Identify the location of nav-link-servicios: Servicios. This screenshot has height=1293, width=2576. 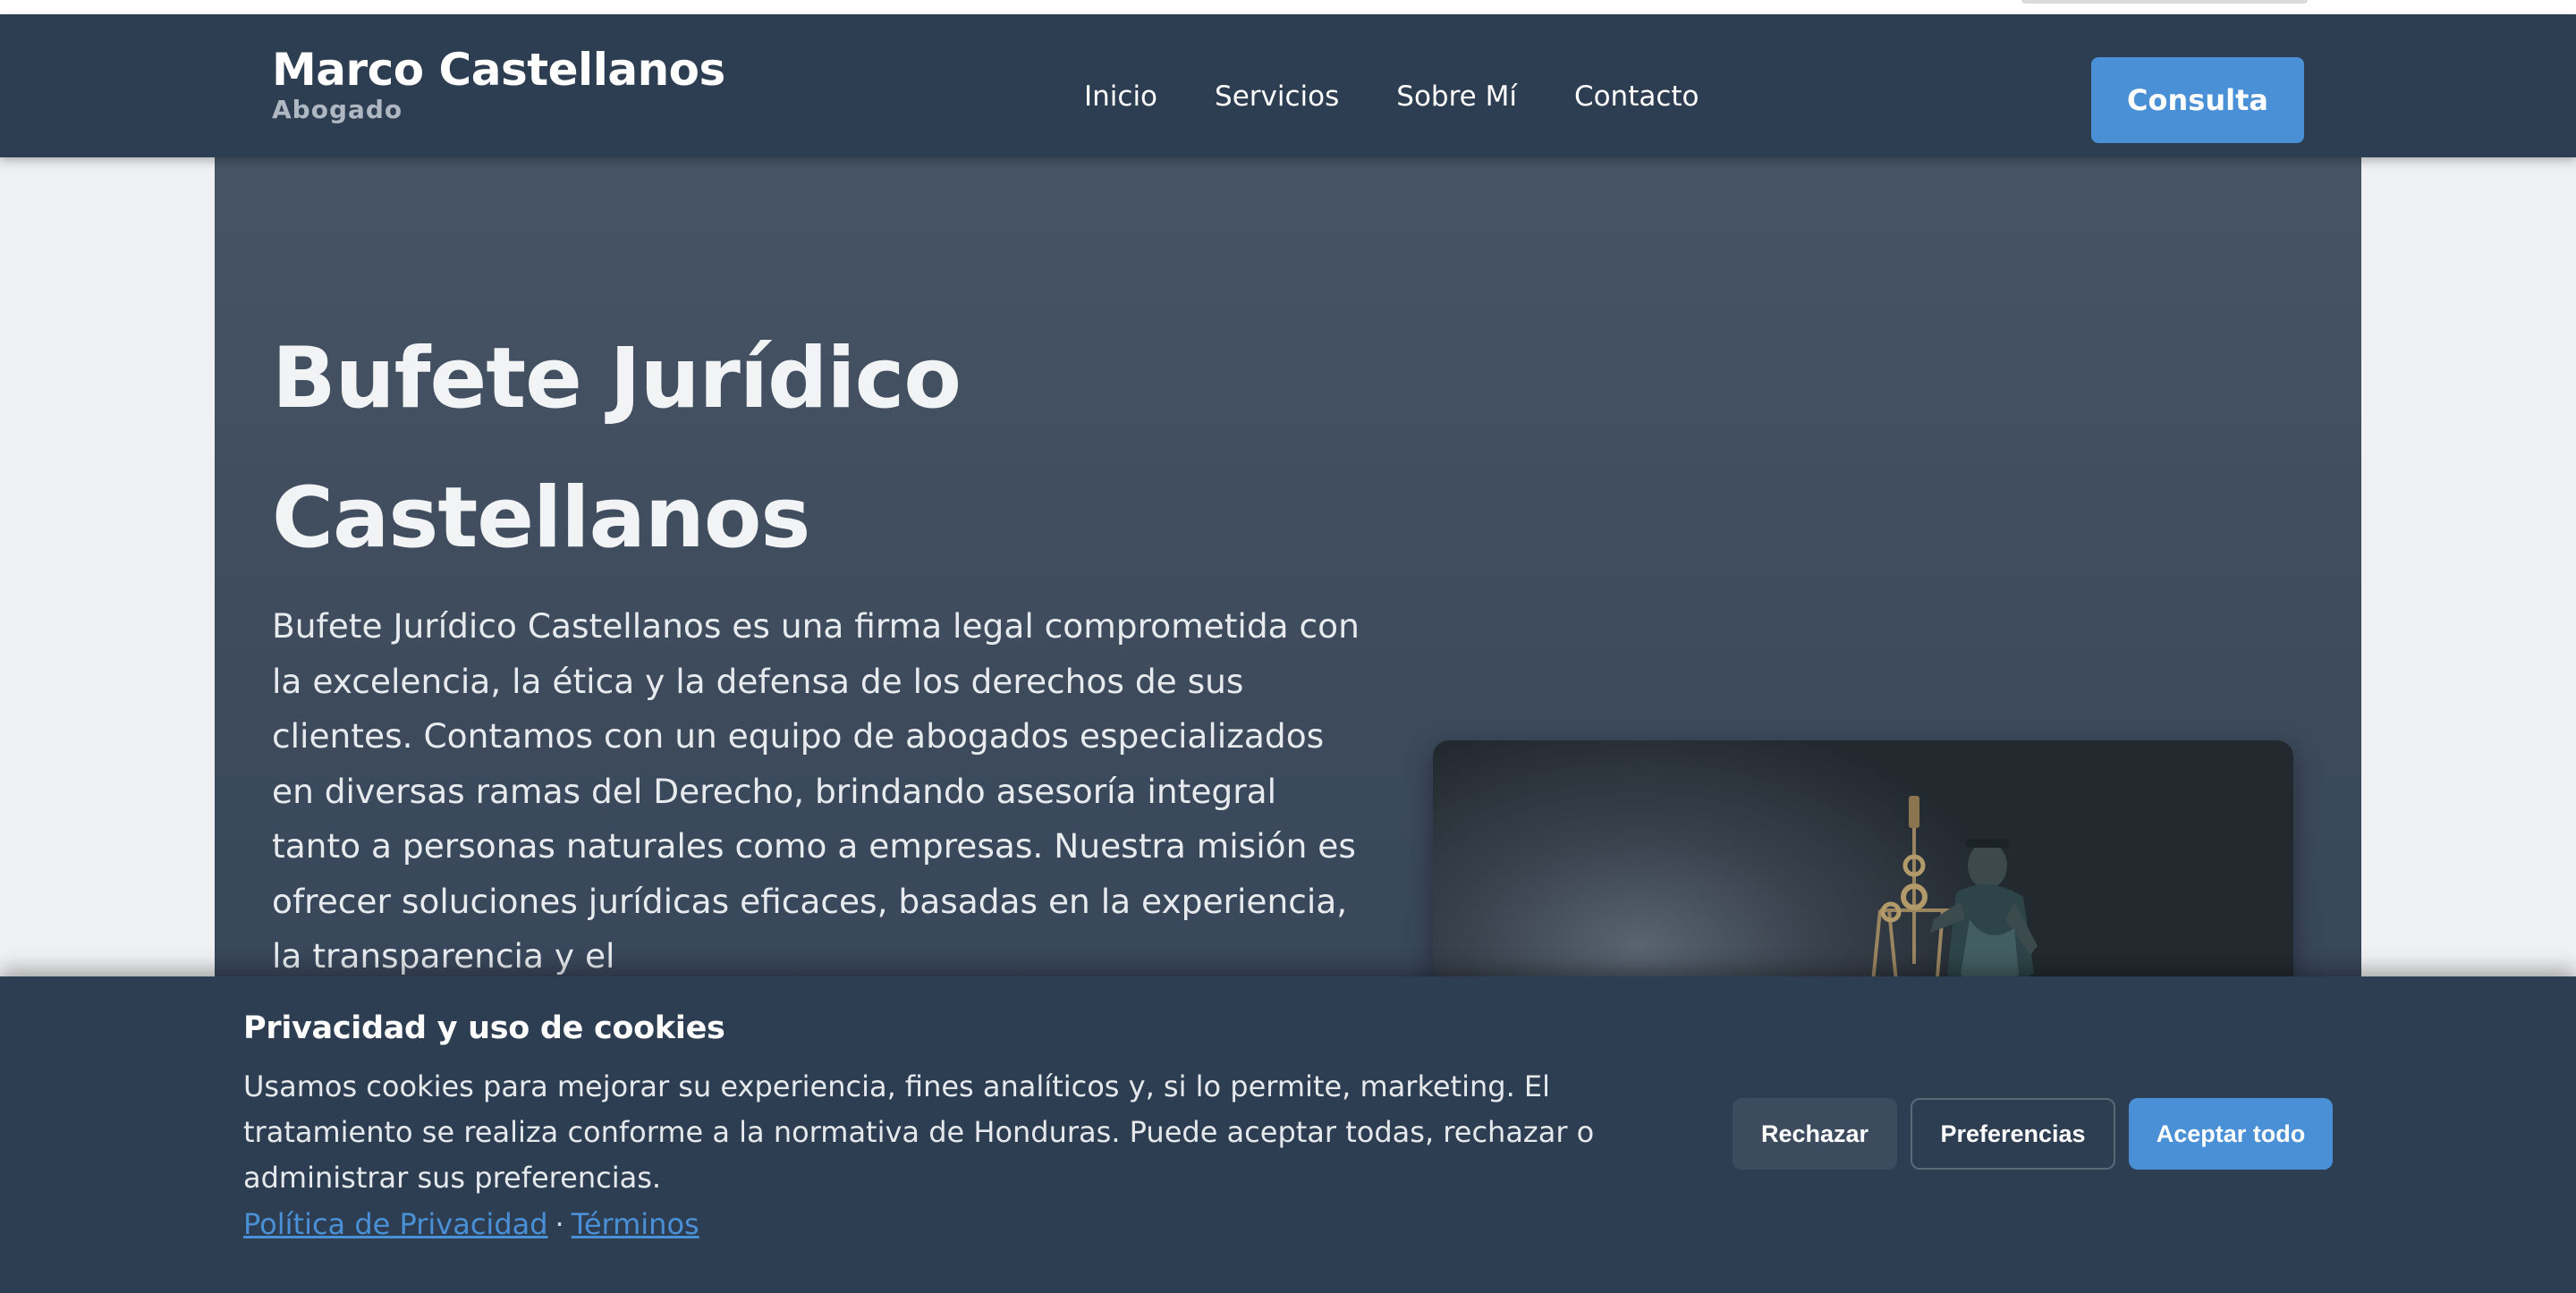
(1277, 97).